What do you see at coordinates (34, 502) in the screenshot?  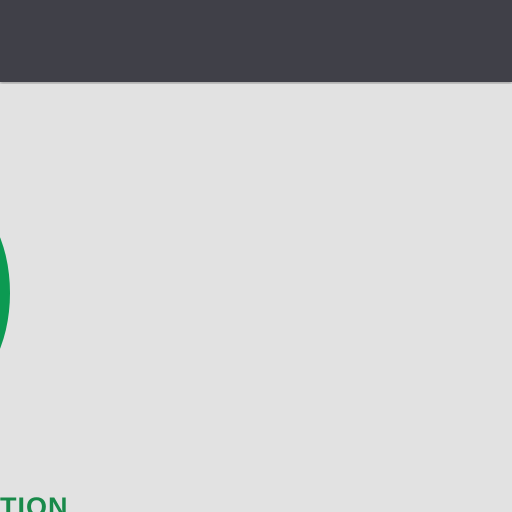 I see `section-caption: TION` at bounding box center [34, 502].